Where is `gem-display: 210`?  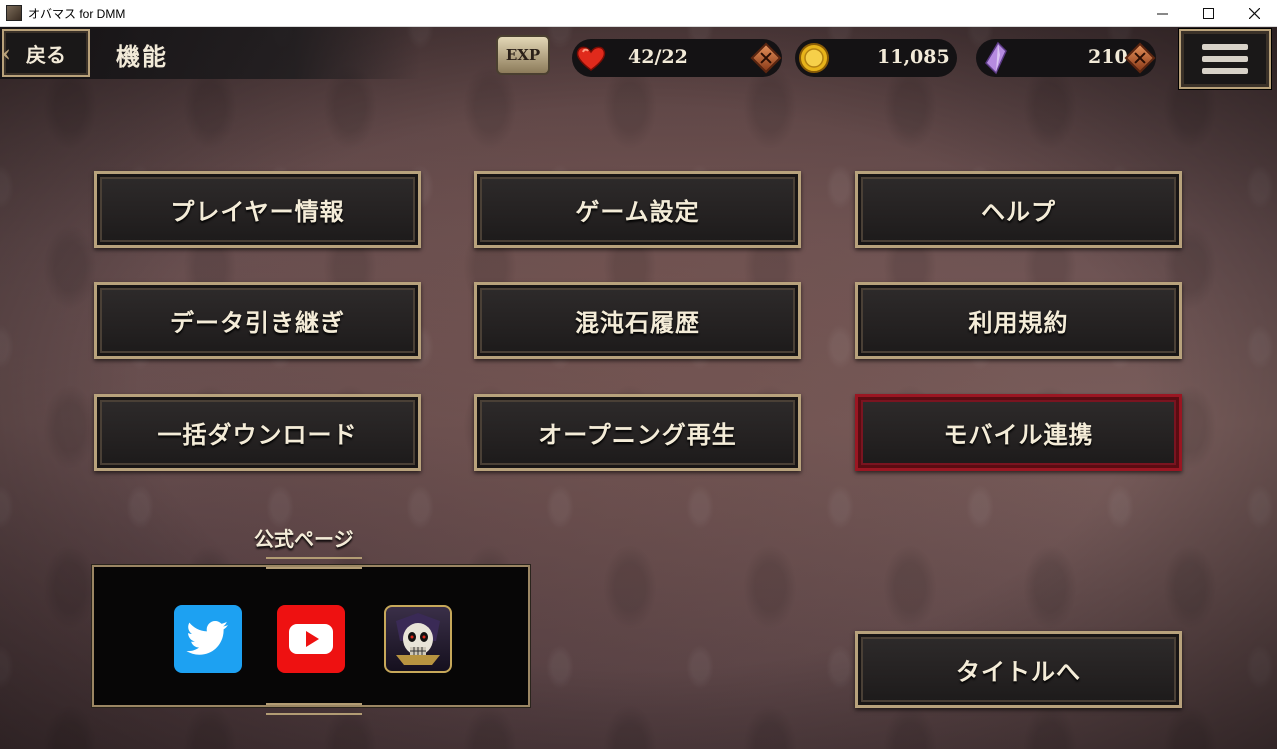
gem-display: 210 is located at coordinates (1066, 58).